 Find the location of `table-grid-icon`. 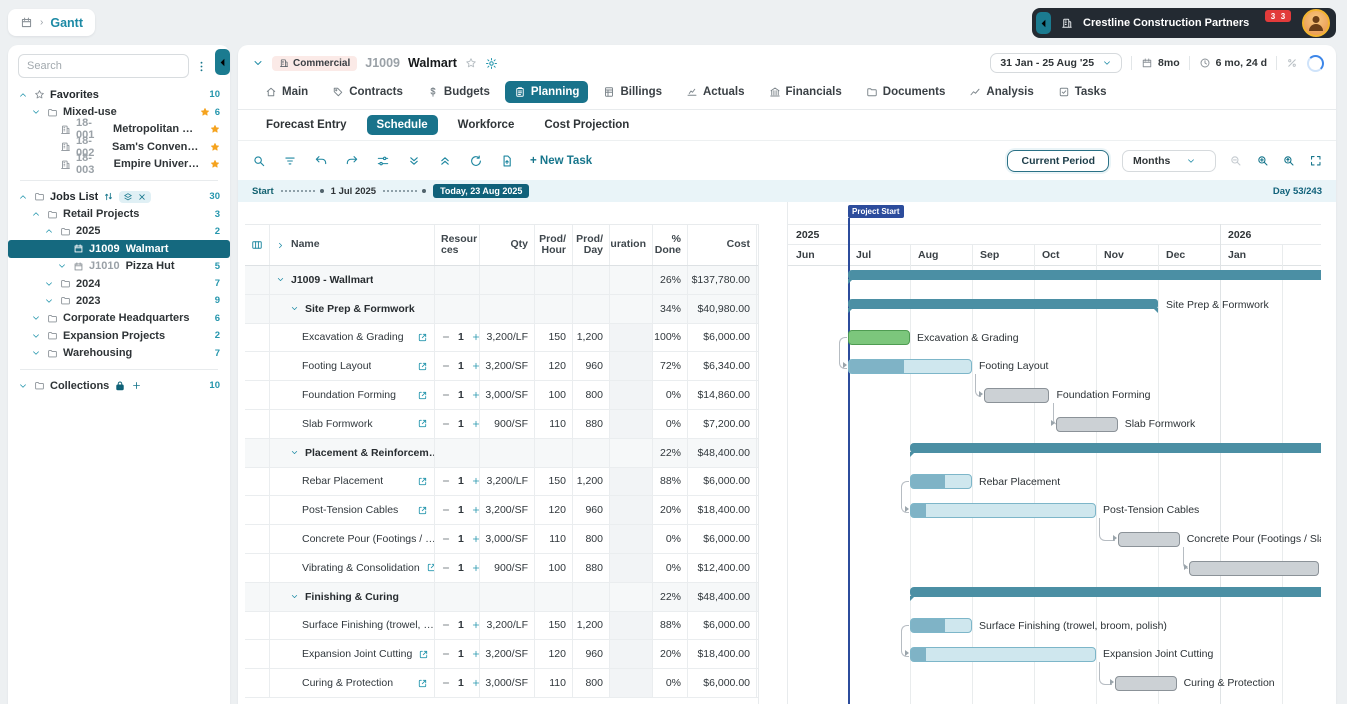

table-grid-icon is located at coordinates (257, 245).